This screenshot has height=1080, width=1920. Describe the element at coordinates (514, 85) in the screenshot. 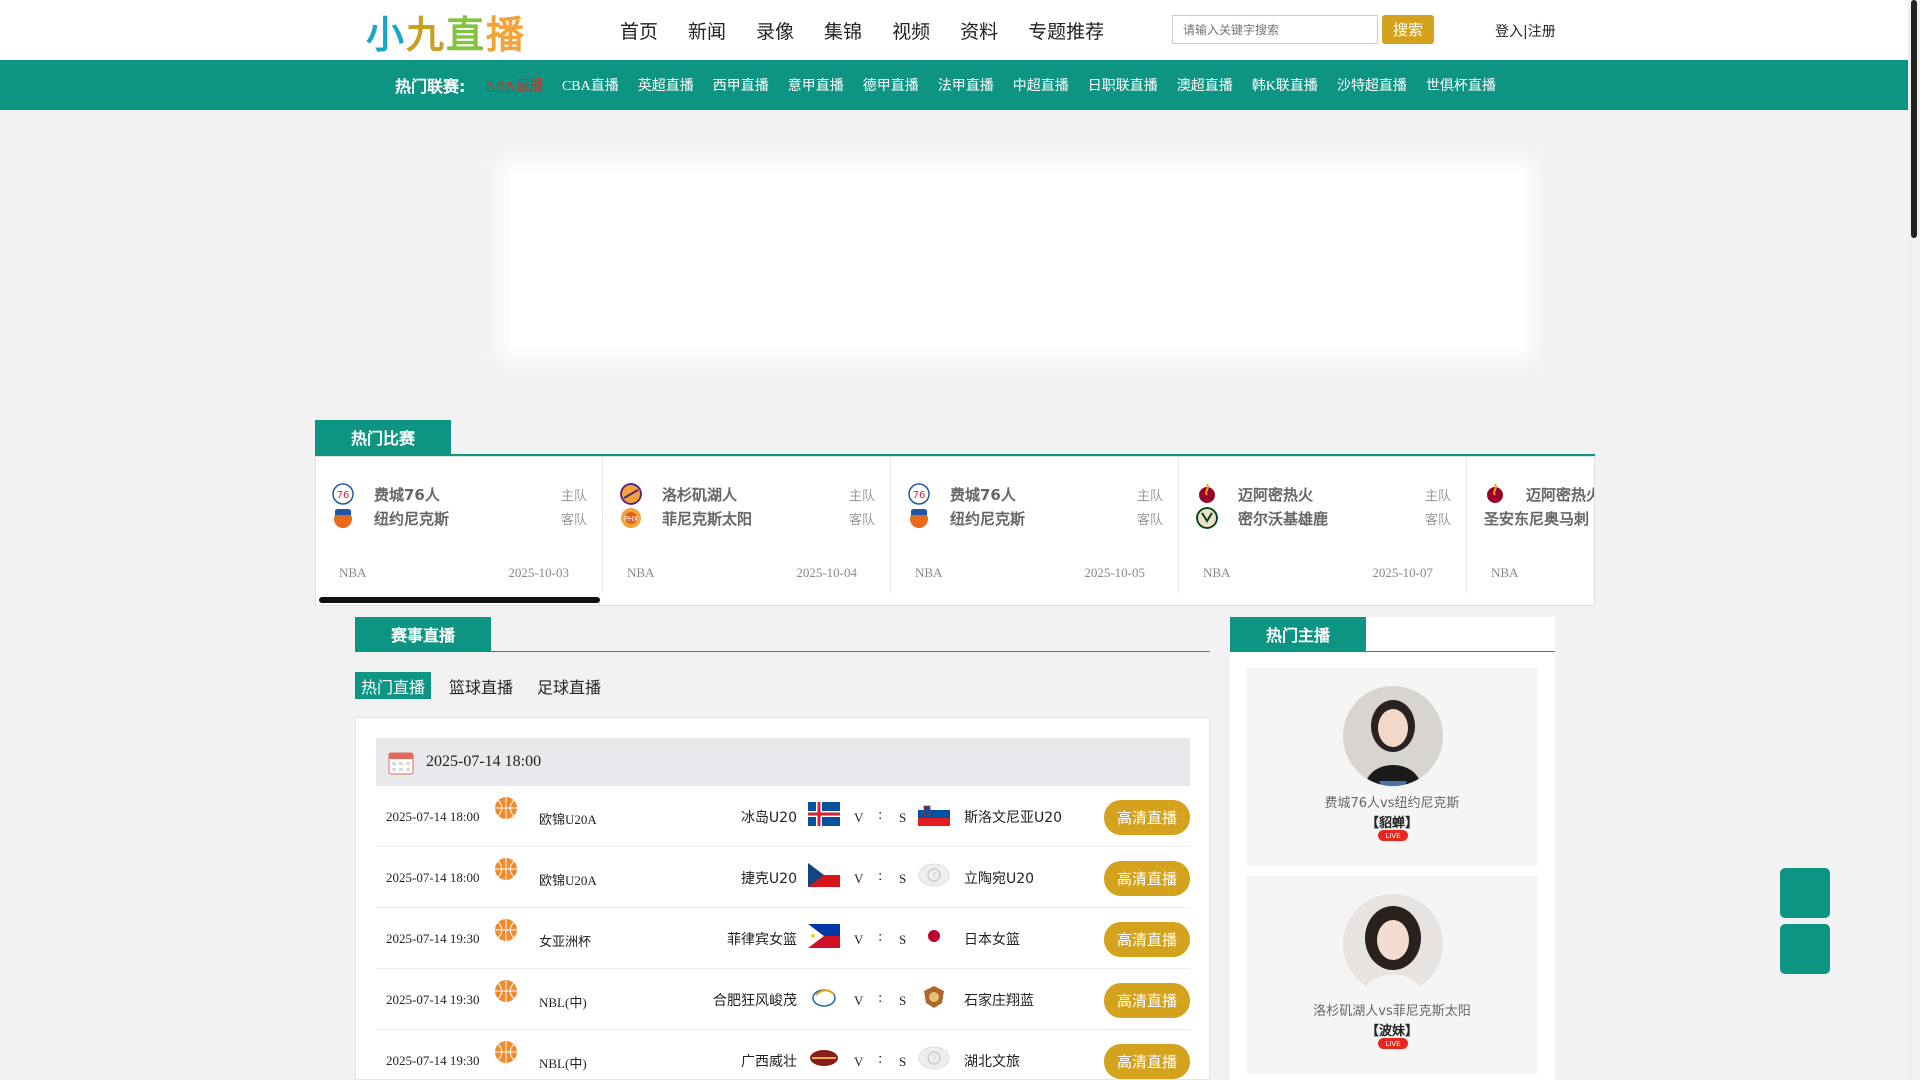

I see `league-link-nba: NBA直播` at that location.